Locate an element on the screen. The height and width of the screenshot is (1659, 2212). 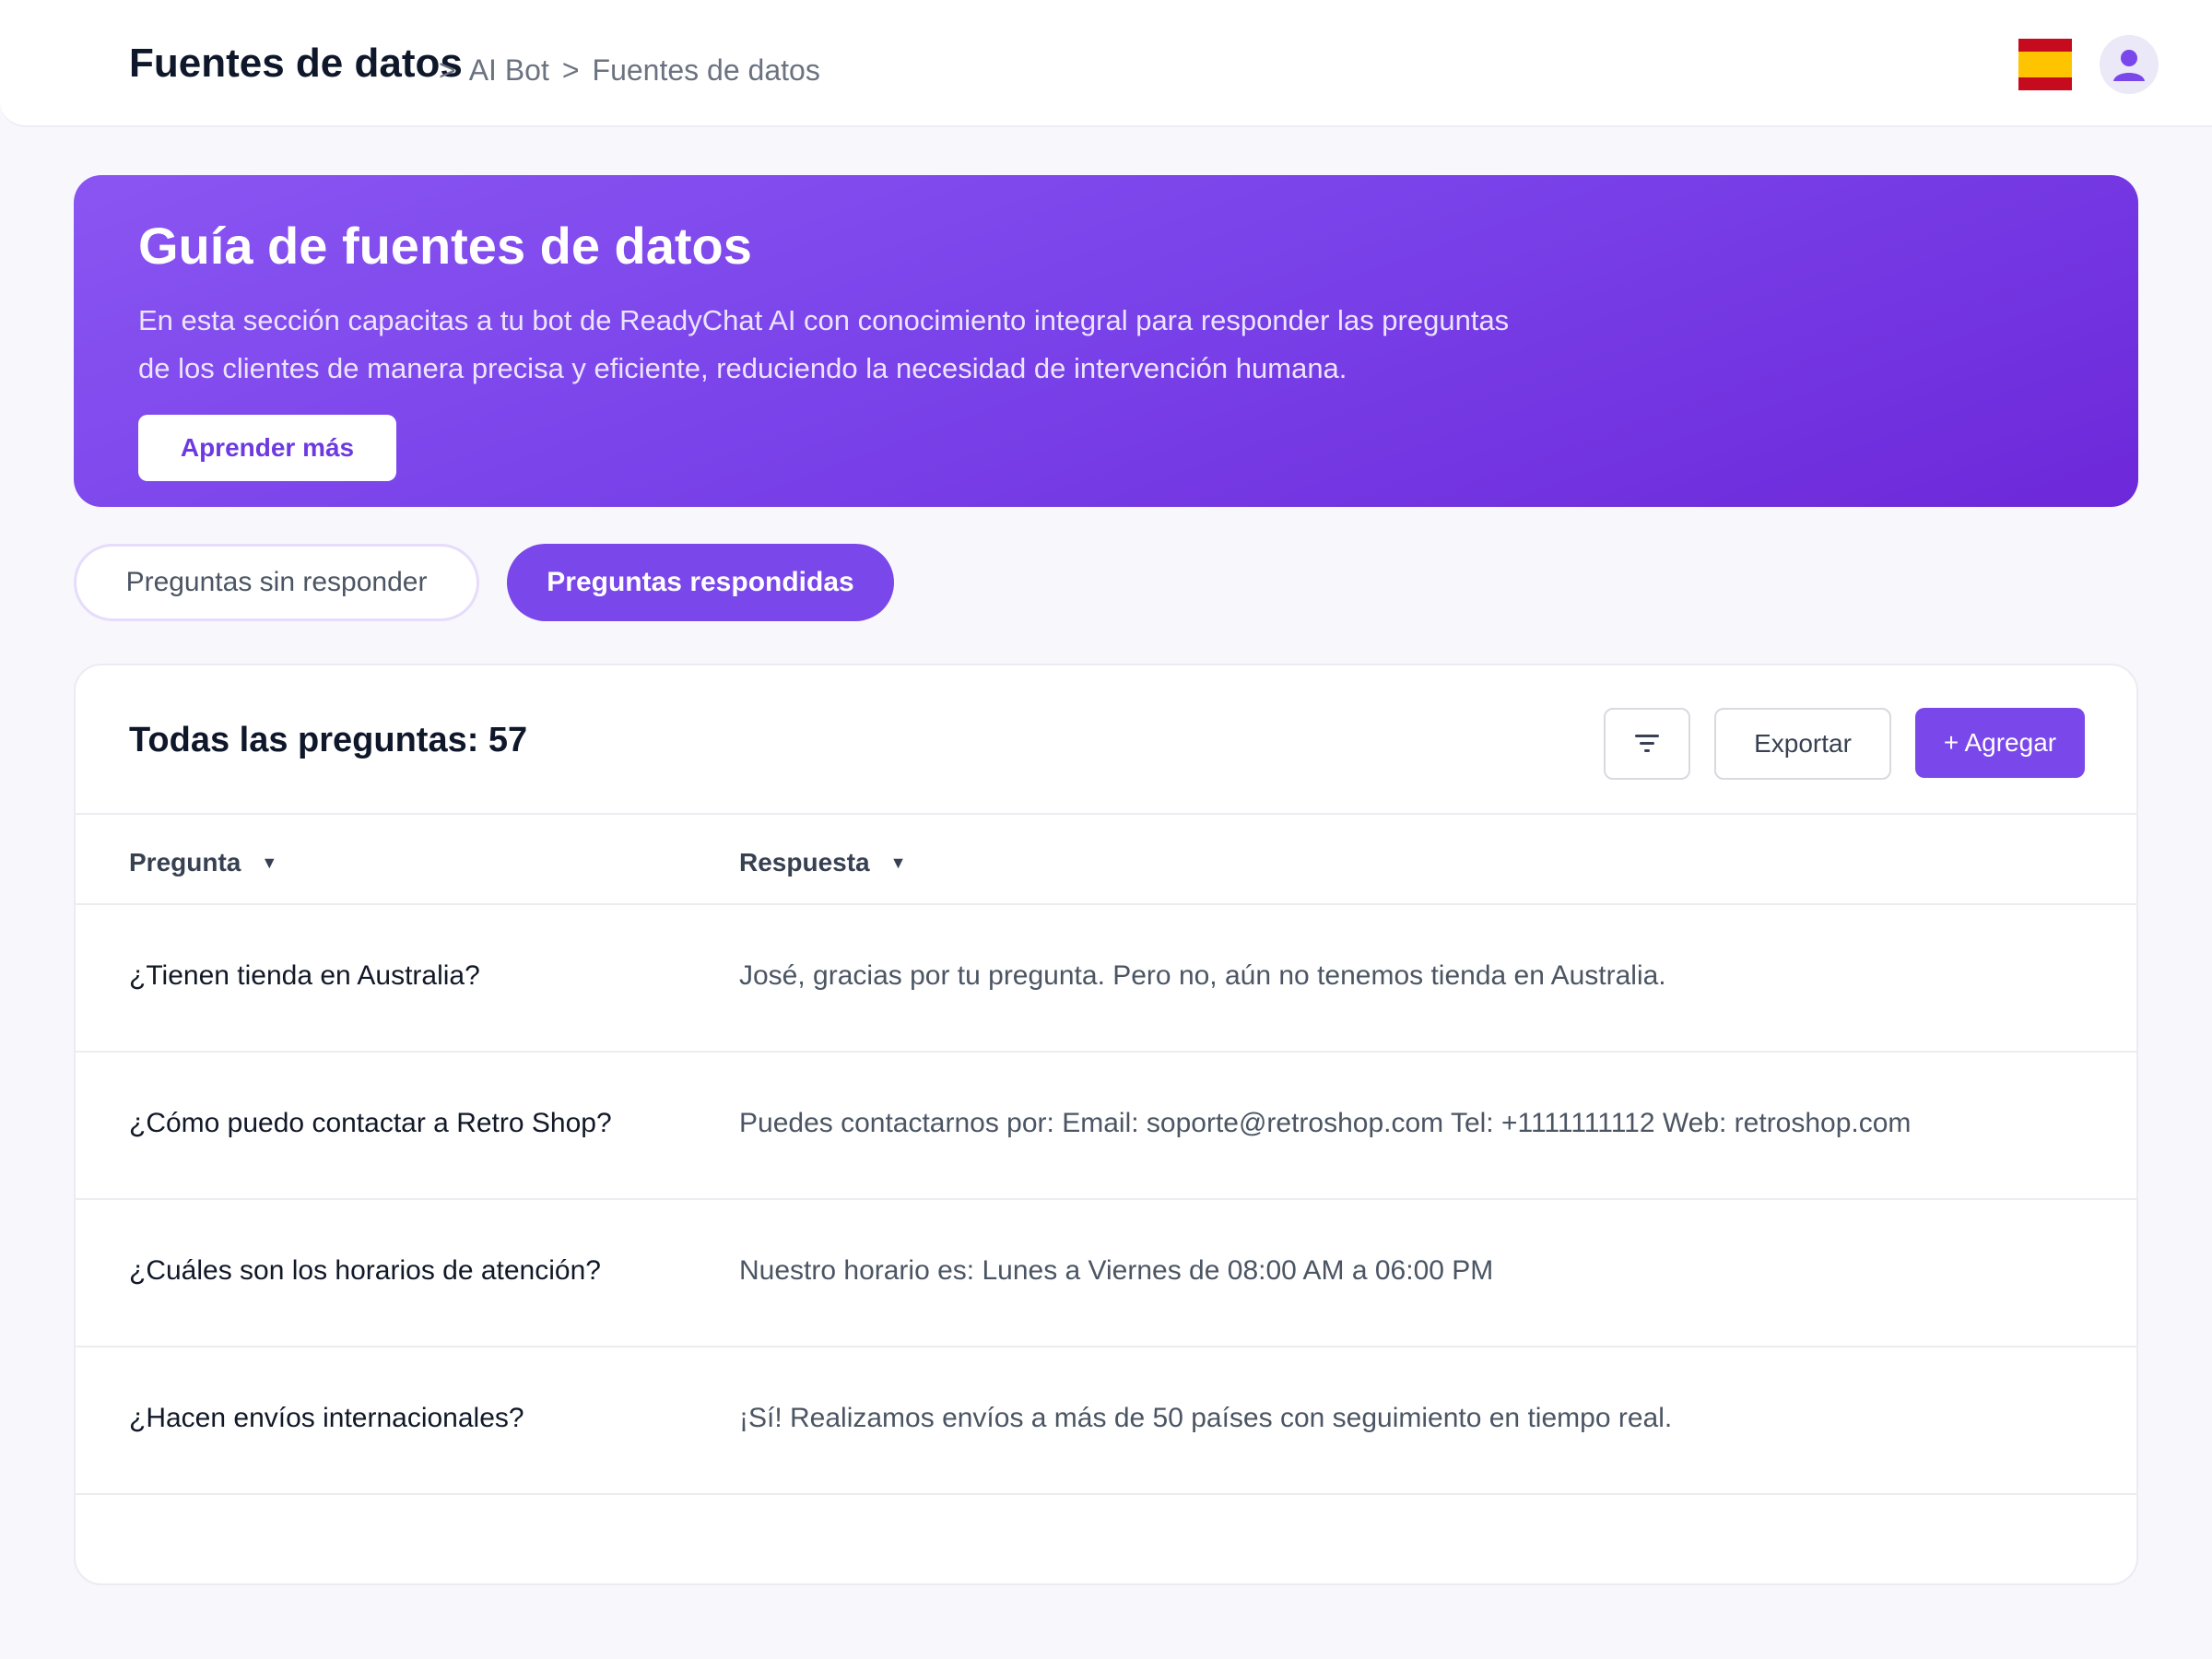
banner-title: Guía de fuentes de datos is located at coordinates (445, 246).